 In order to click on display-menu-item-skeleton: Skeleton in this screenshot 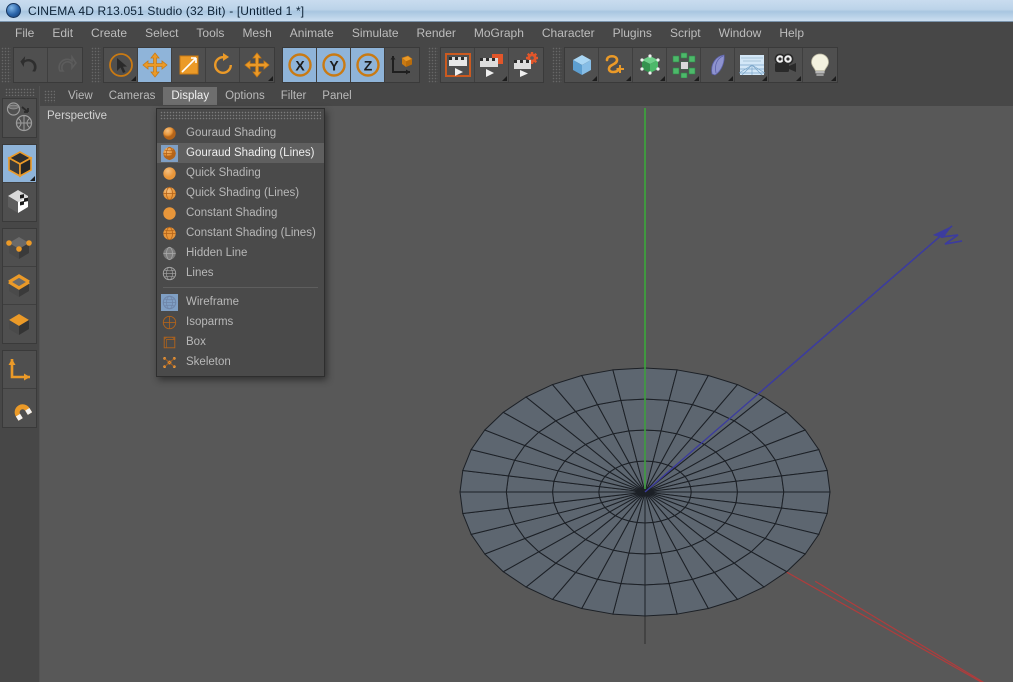, I will do `click(240, 362)`.